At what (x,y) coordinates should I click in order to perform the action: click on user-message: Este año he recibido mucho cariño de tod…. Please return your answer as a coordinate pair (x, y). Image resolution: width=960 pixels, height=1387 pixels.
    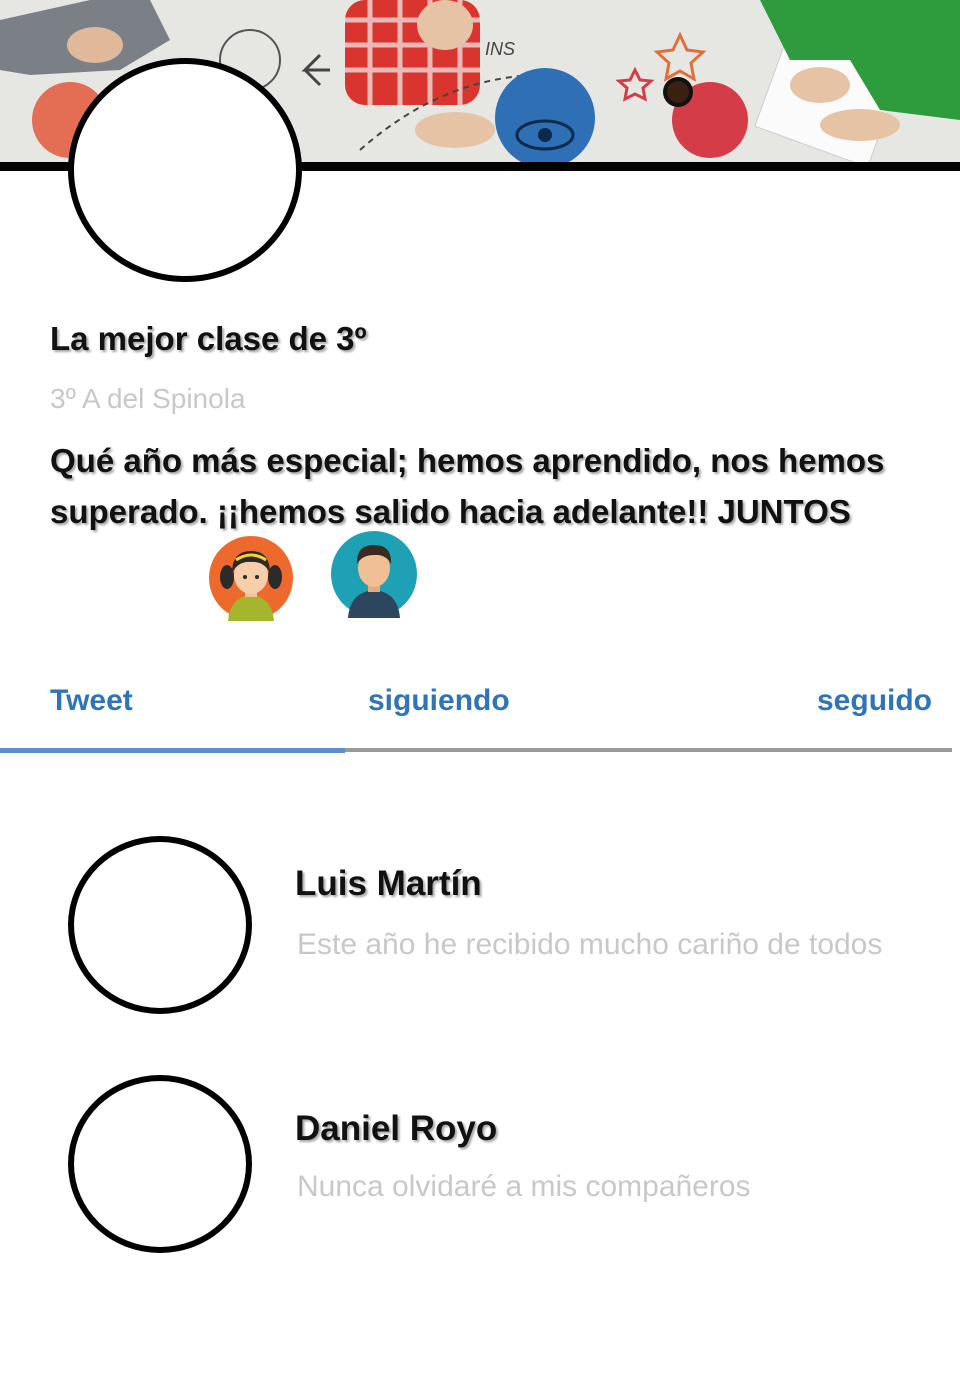
    Looking at the image, I should click on (590, 944).